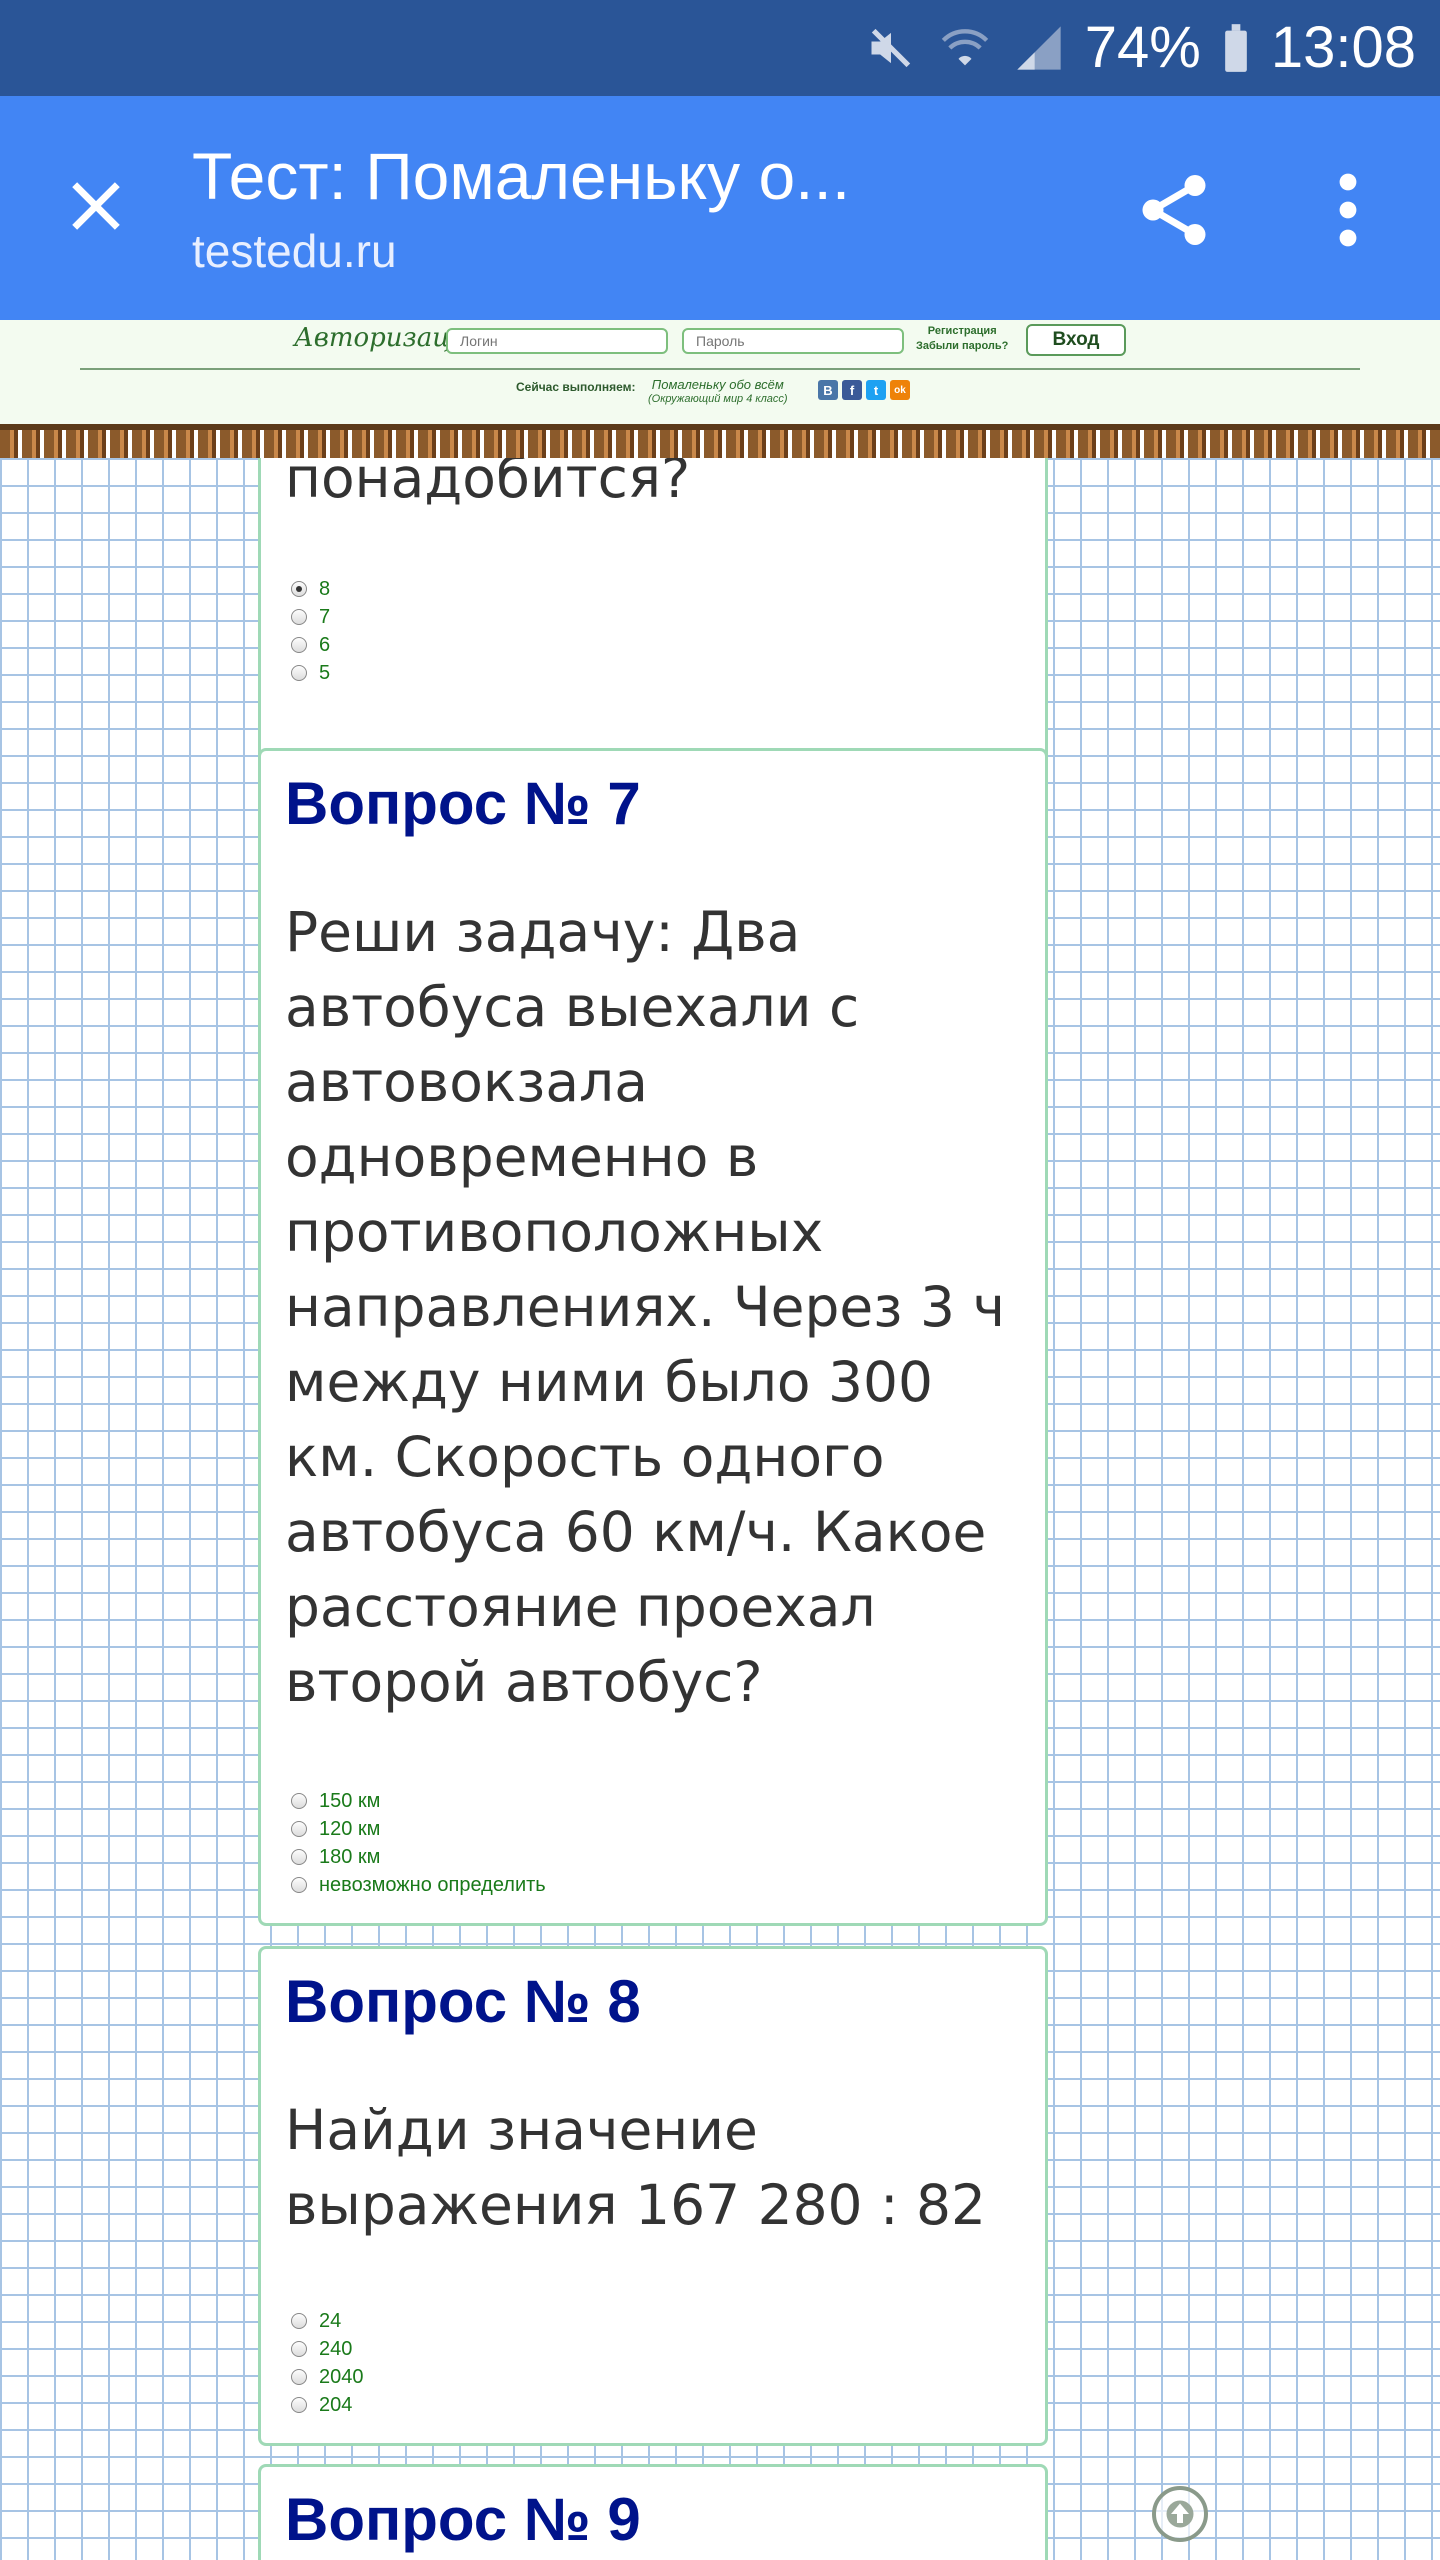 The height and width of the screenshot is (2560, 1440). Describe the element at coordinates (576, 387) in the screenshot. I see `now-label: Сейчас выполняем:` at that location.